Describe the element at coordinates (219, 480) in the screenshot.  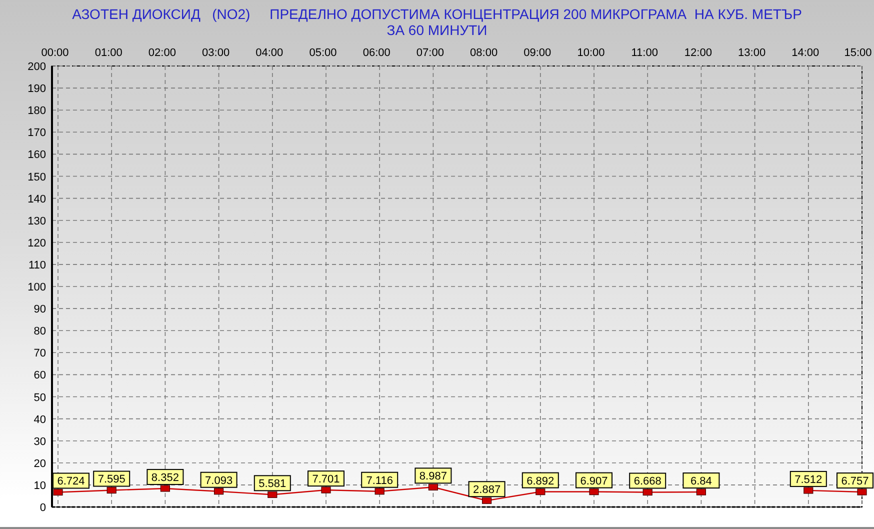
I see `data-label: 7.093` at that location.